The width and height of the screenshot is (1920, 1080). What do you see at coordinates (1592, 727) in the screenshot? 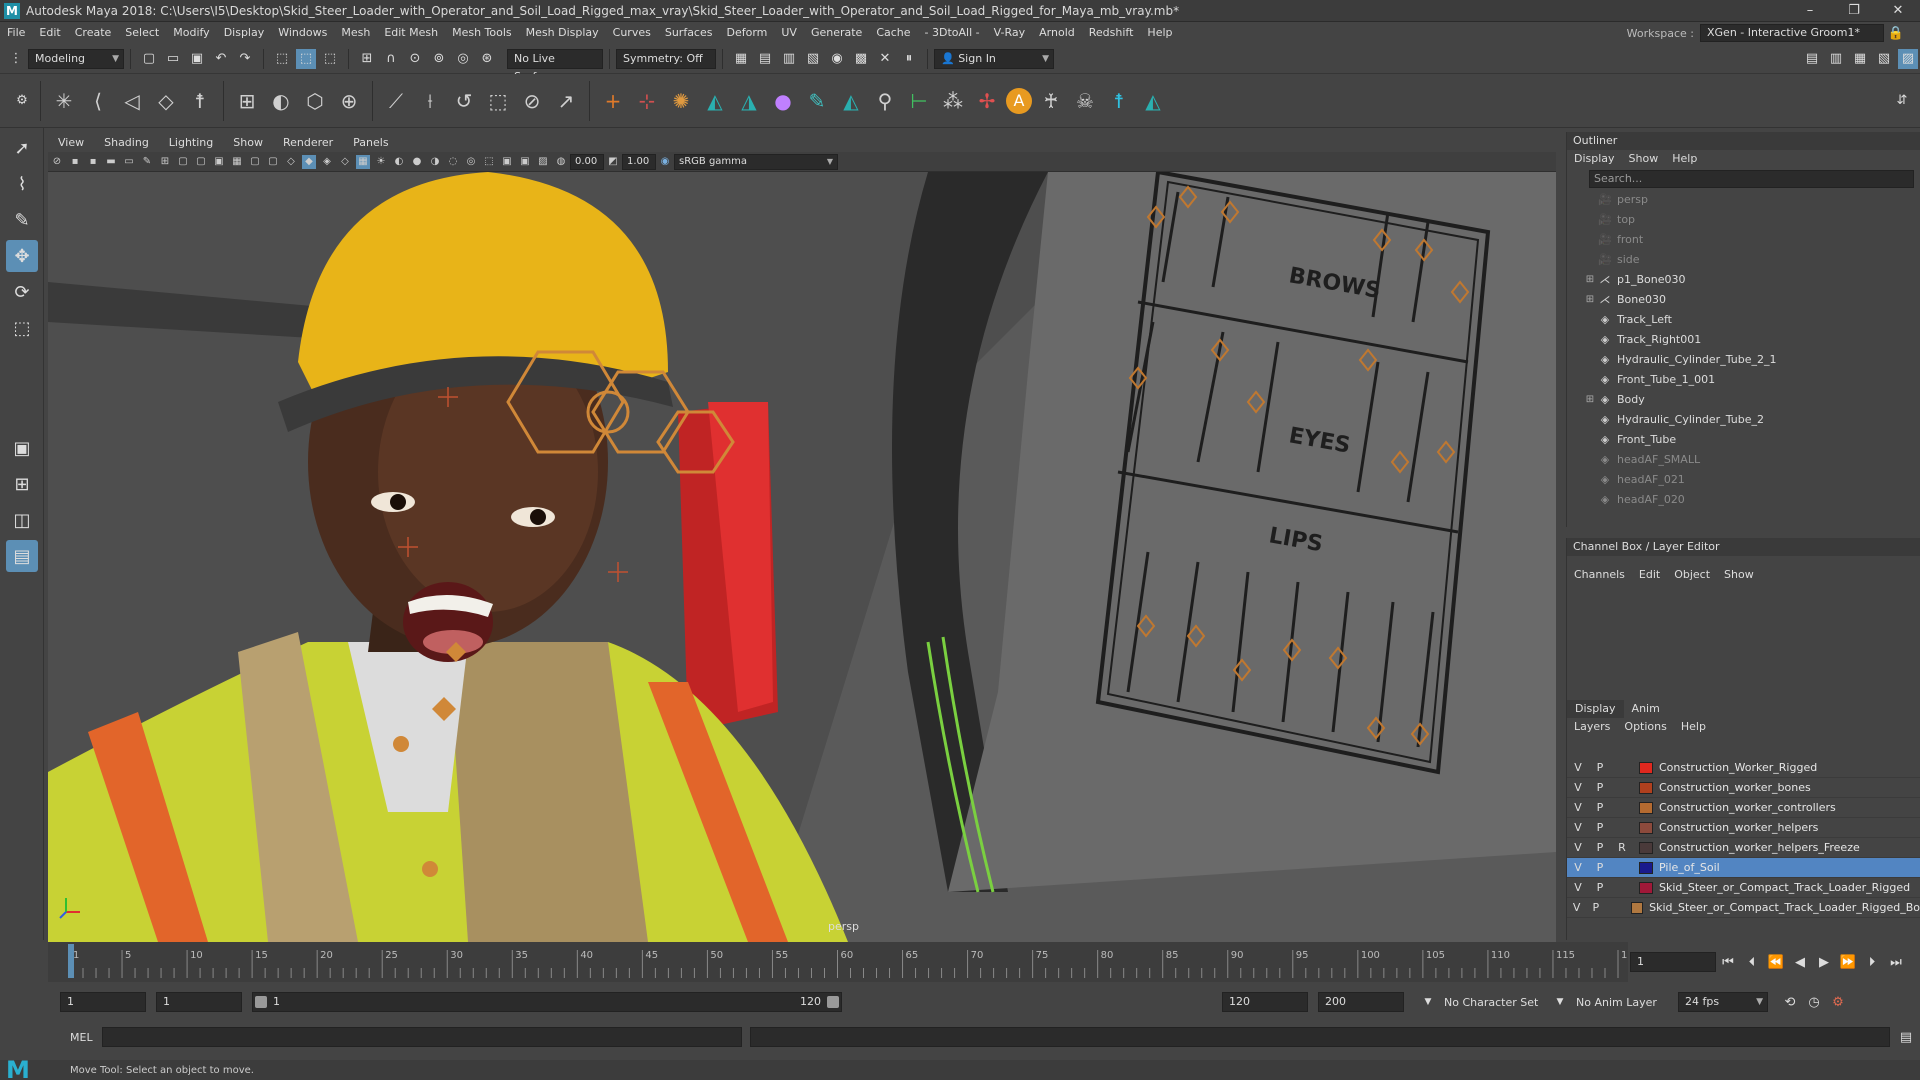
I see `layer-menu-layers: Layers` at bounding box center [1592, 727].